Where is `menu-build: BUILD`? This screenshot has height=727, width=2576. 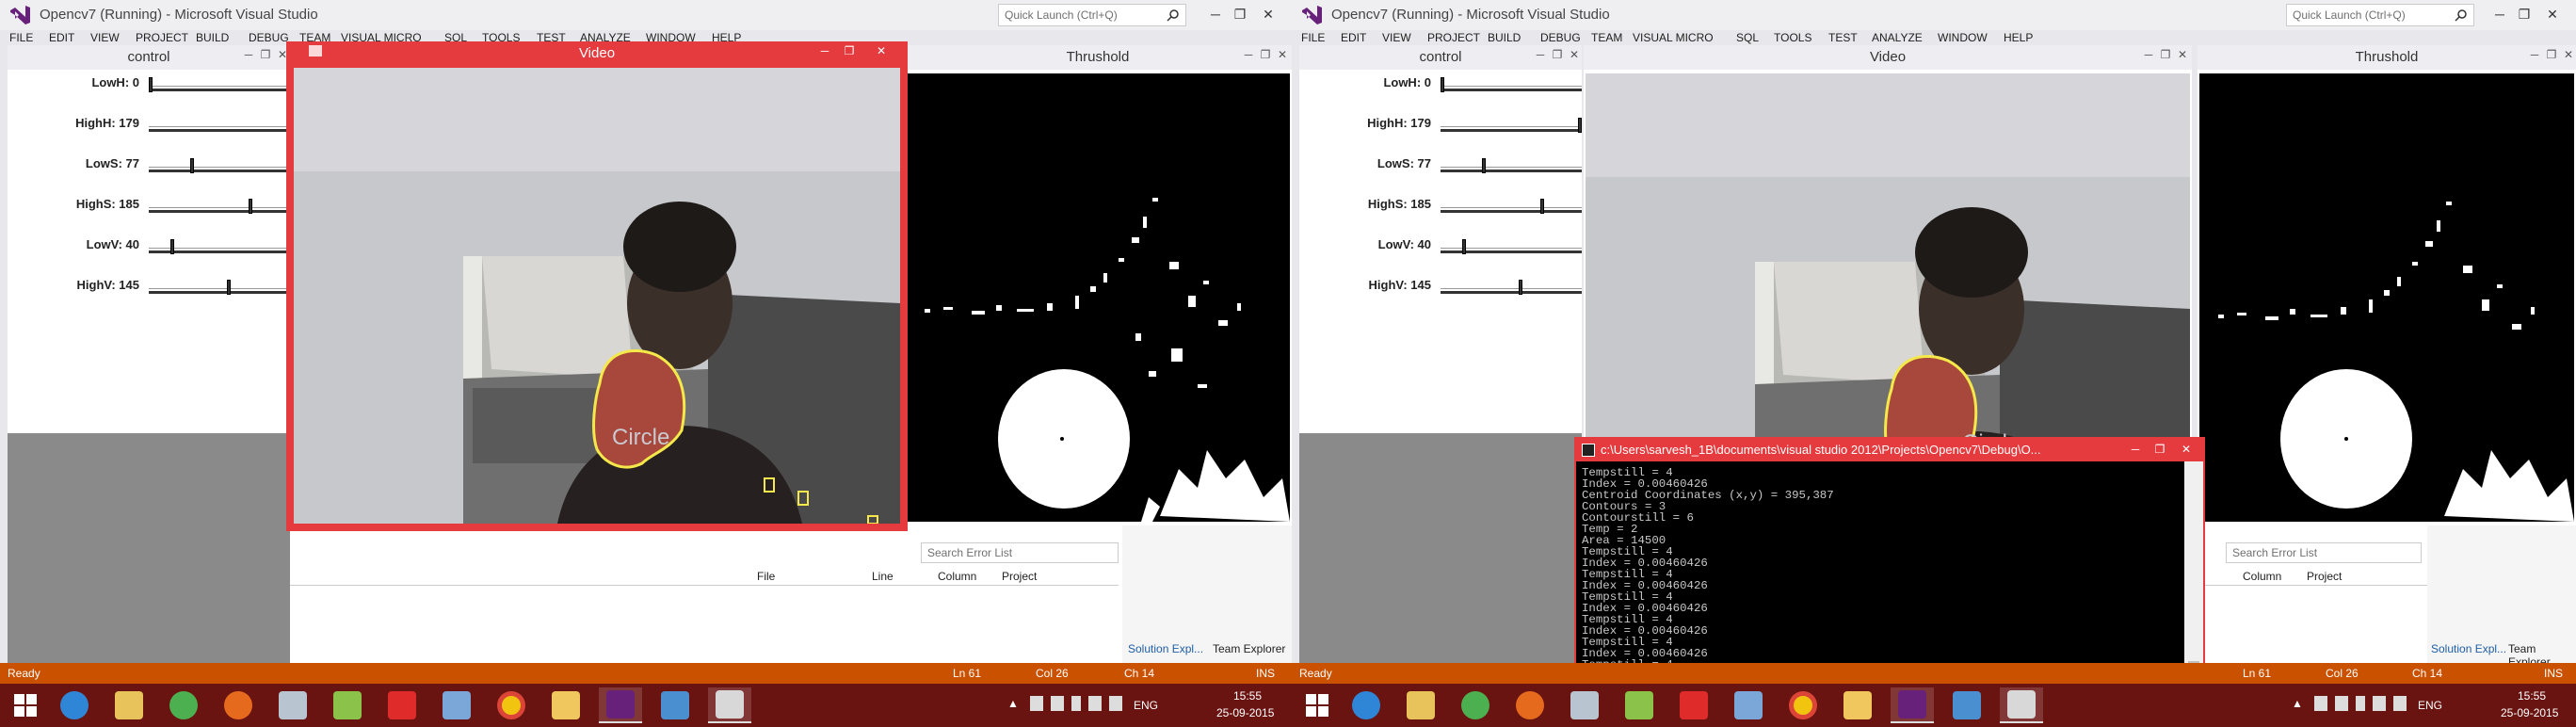 menu-build: BUILD is located at coordinates (1504, 37).